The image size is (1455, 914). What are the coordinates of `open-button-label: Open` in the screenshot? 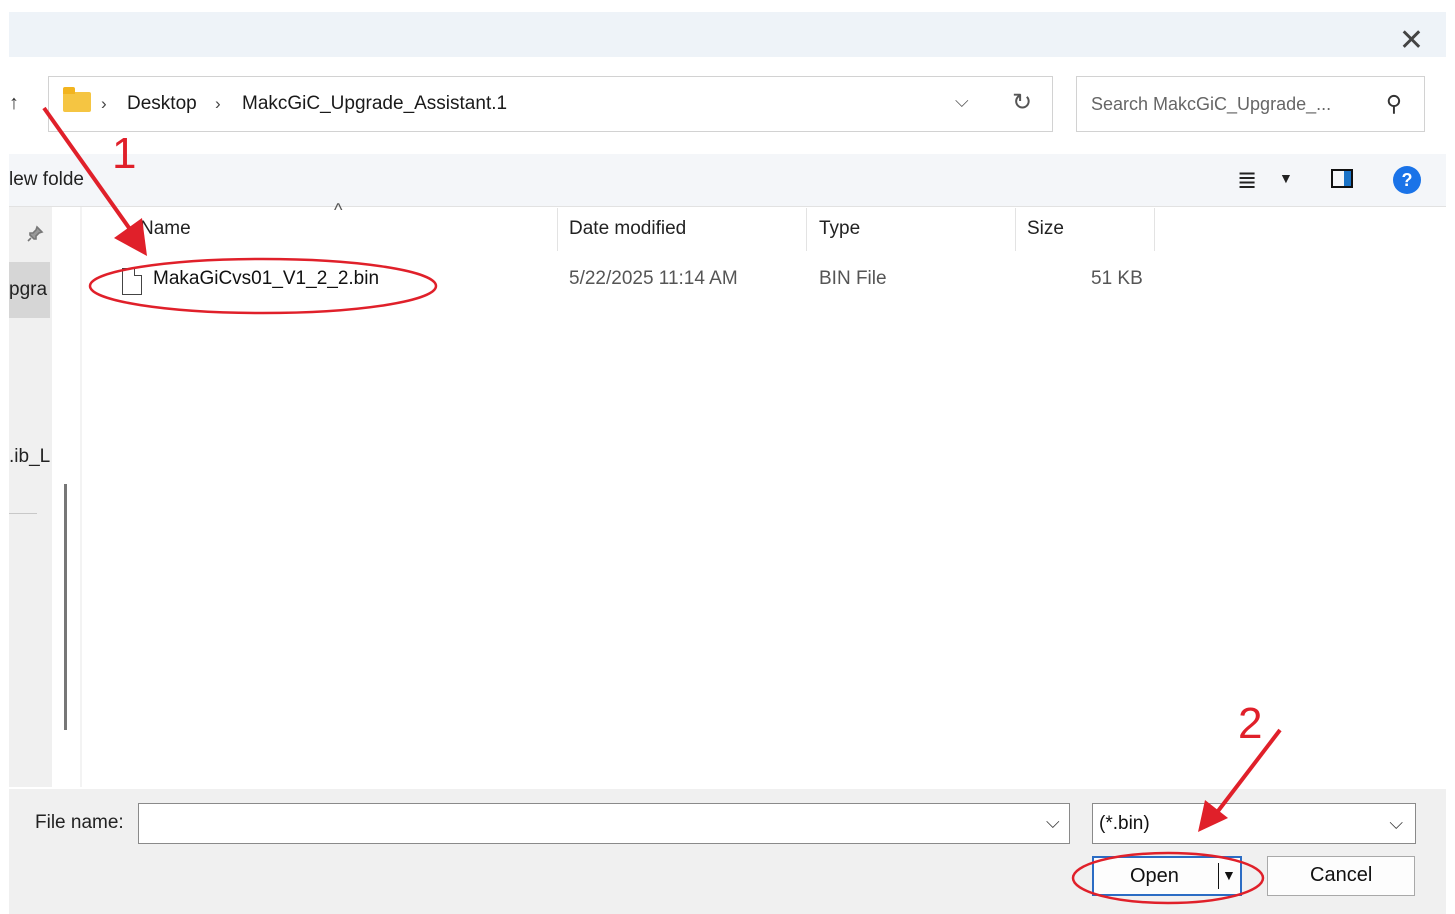 It's located at (1154, 876).